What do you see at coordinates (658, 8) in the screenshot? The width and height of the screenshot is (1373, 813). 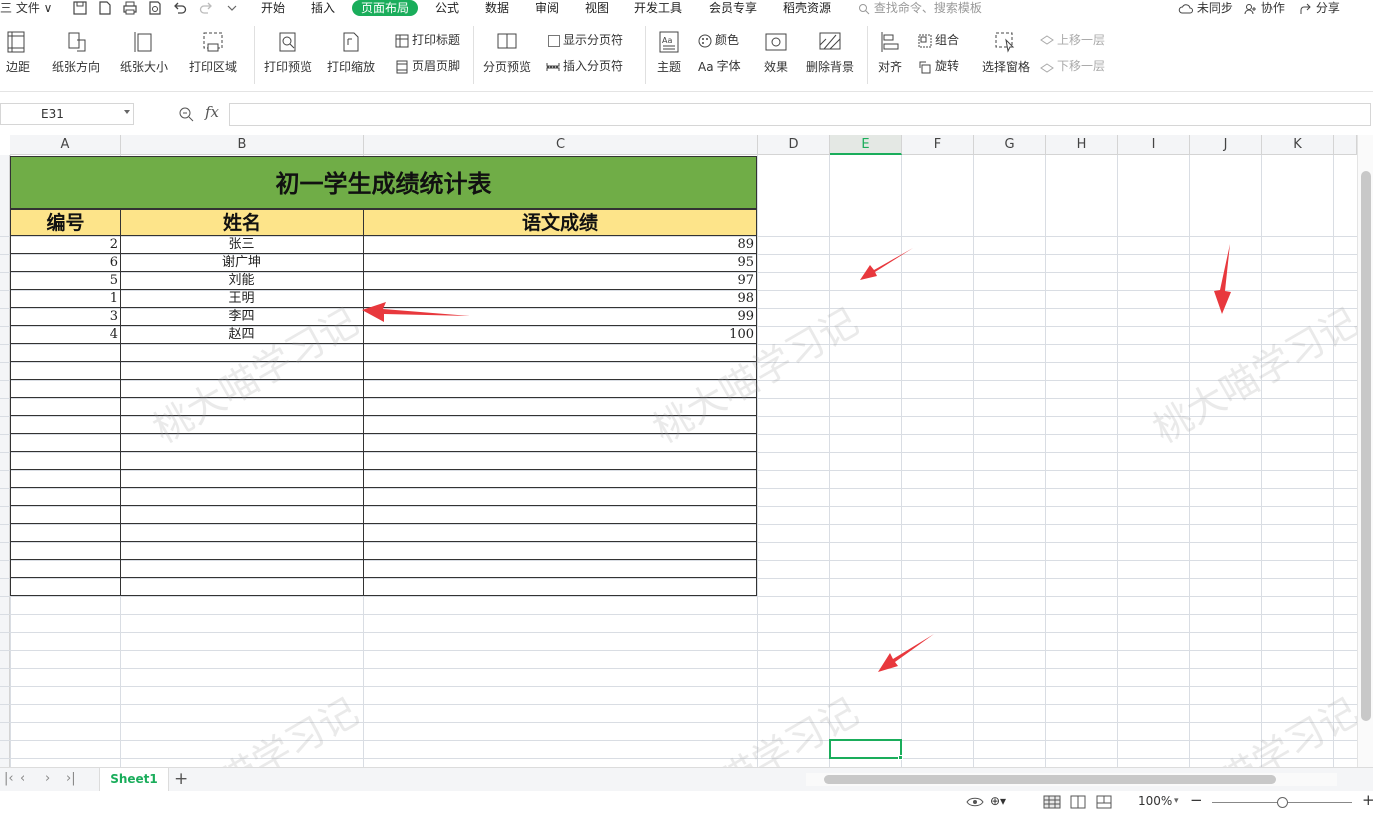 I see `tab-developer: 开发工具` at bounding box center [658, 8].